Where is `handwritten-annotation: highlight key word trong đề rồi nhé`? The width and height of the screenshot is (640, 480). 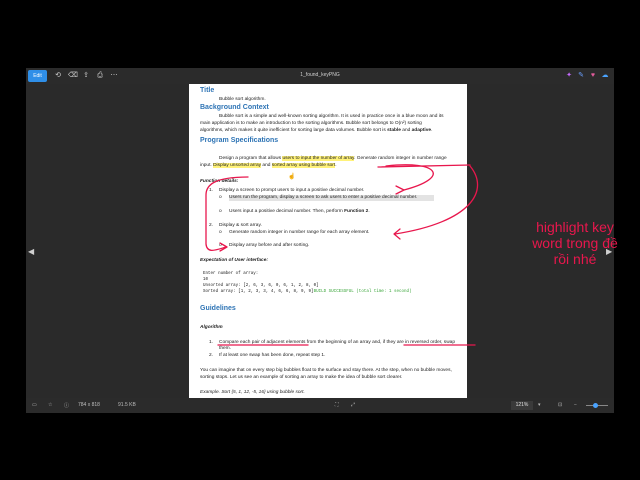 handwritten-annotation: highlight key word trong đề rồi nhé is located at coordinates (575, 243).